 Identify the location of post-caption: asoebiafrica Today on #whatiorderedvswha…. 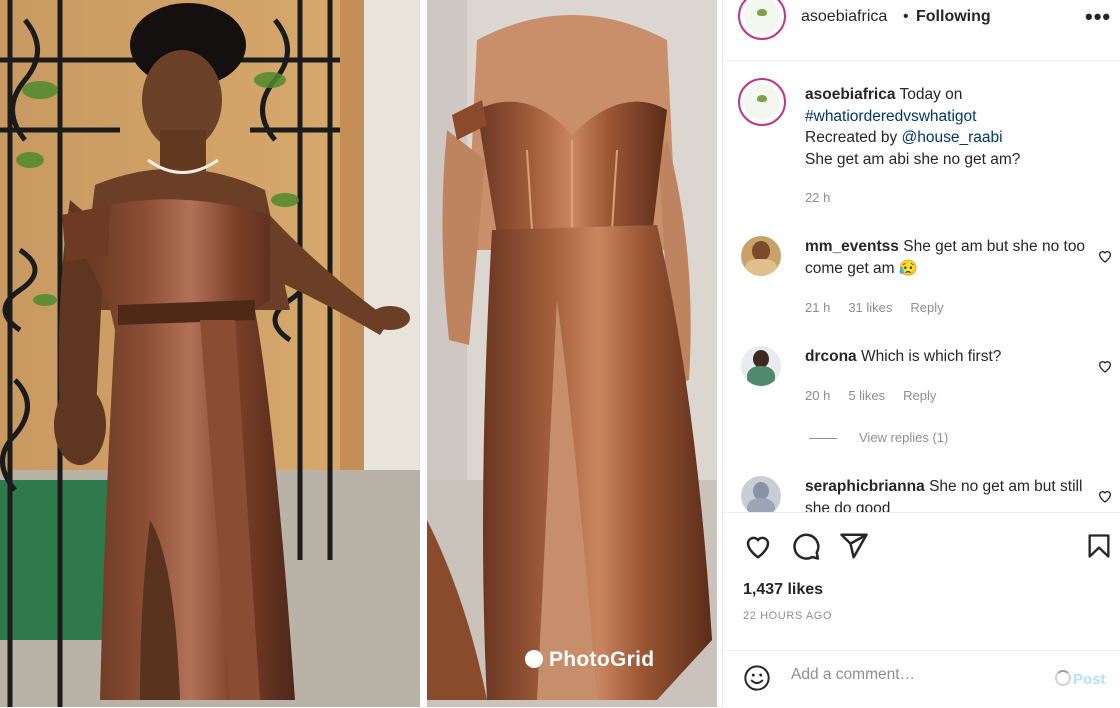
(955, 127).